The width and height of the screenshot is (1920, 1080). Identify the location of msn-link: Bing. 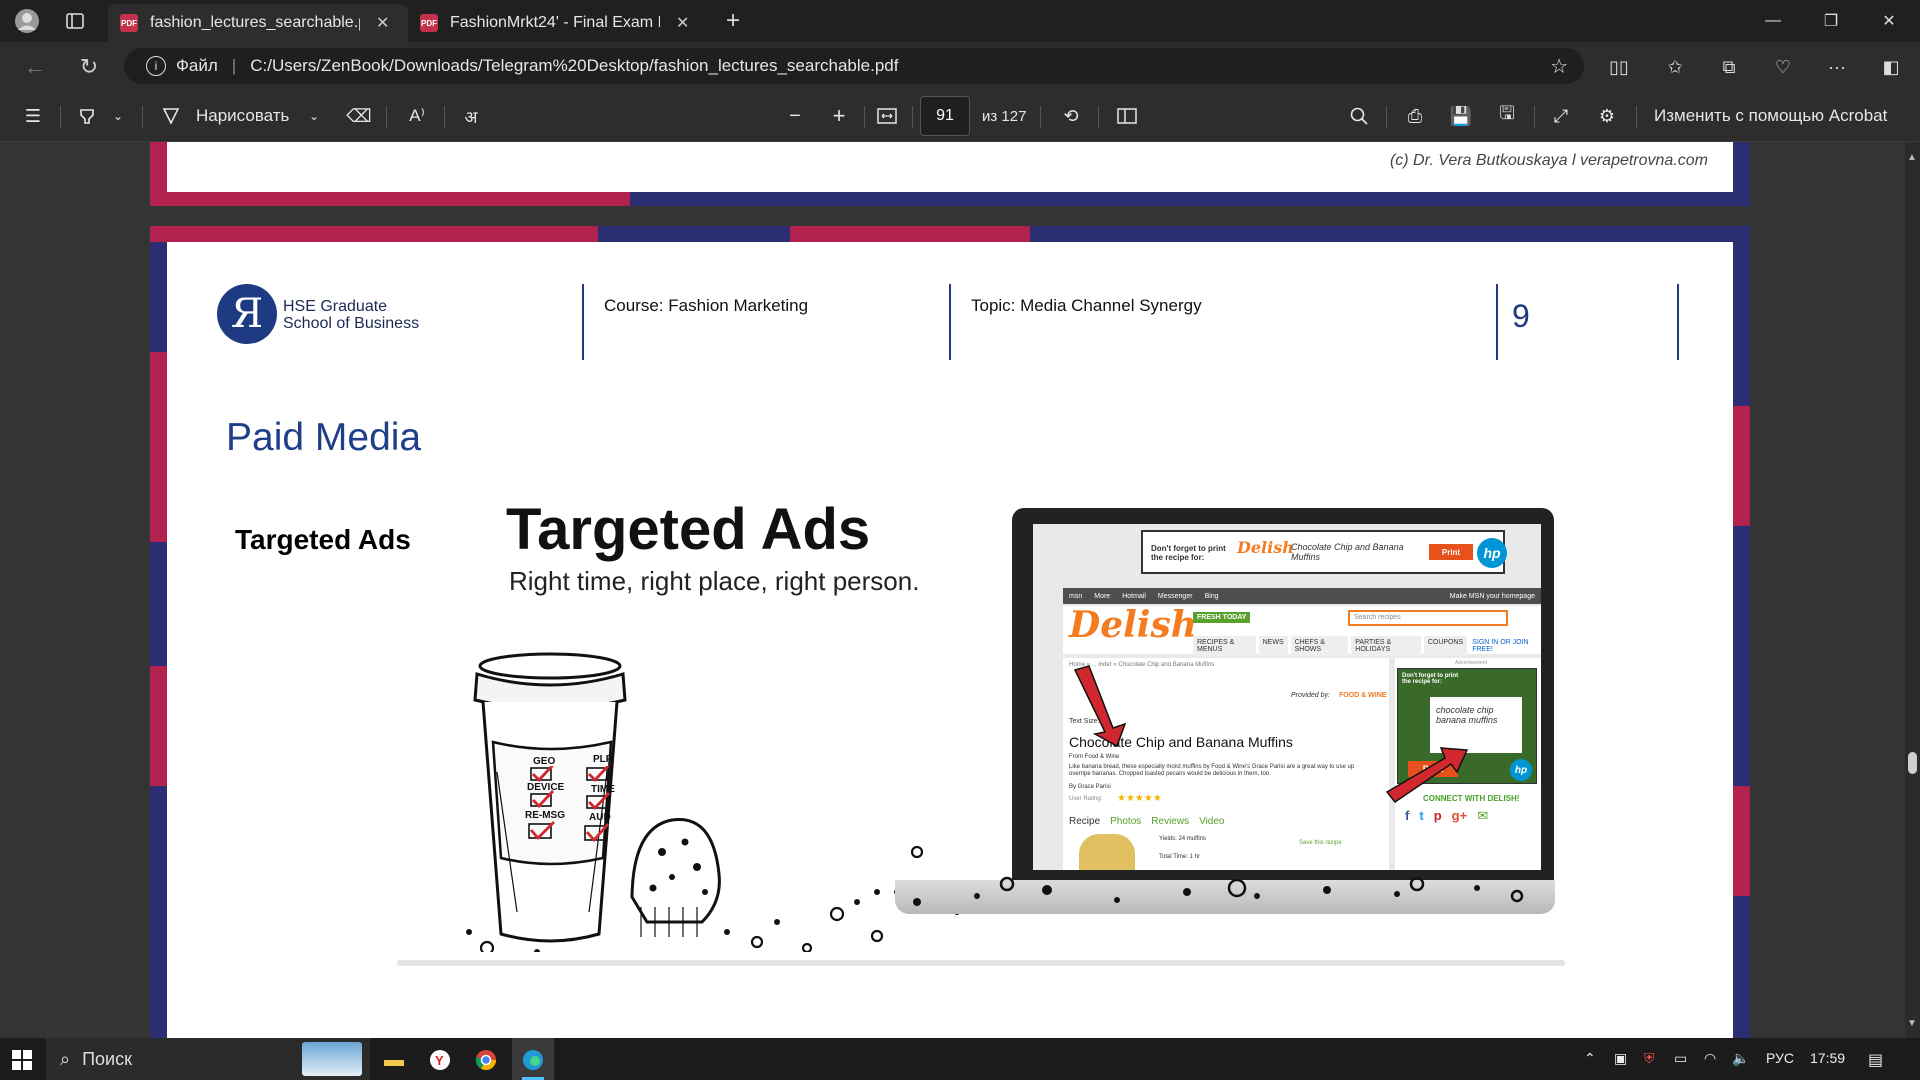
(1212, 596).